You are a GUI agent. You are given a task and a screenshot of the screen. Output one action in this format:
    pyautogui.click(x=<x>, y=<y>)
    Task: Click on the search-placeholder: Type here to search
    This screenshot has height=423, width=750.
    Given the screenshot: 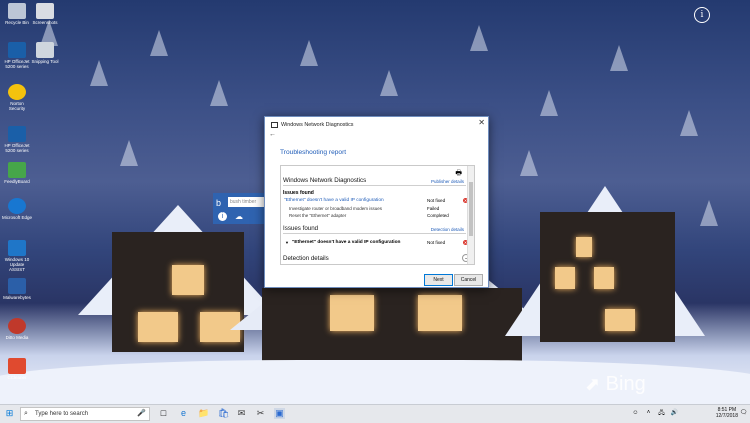 What is the action you would take?
    pyautogui.click(x=62, y=414)
    